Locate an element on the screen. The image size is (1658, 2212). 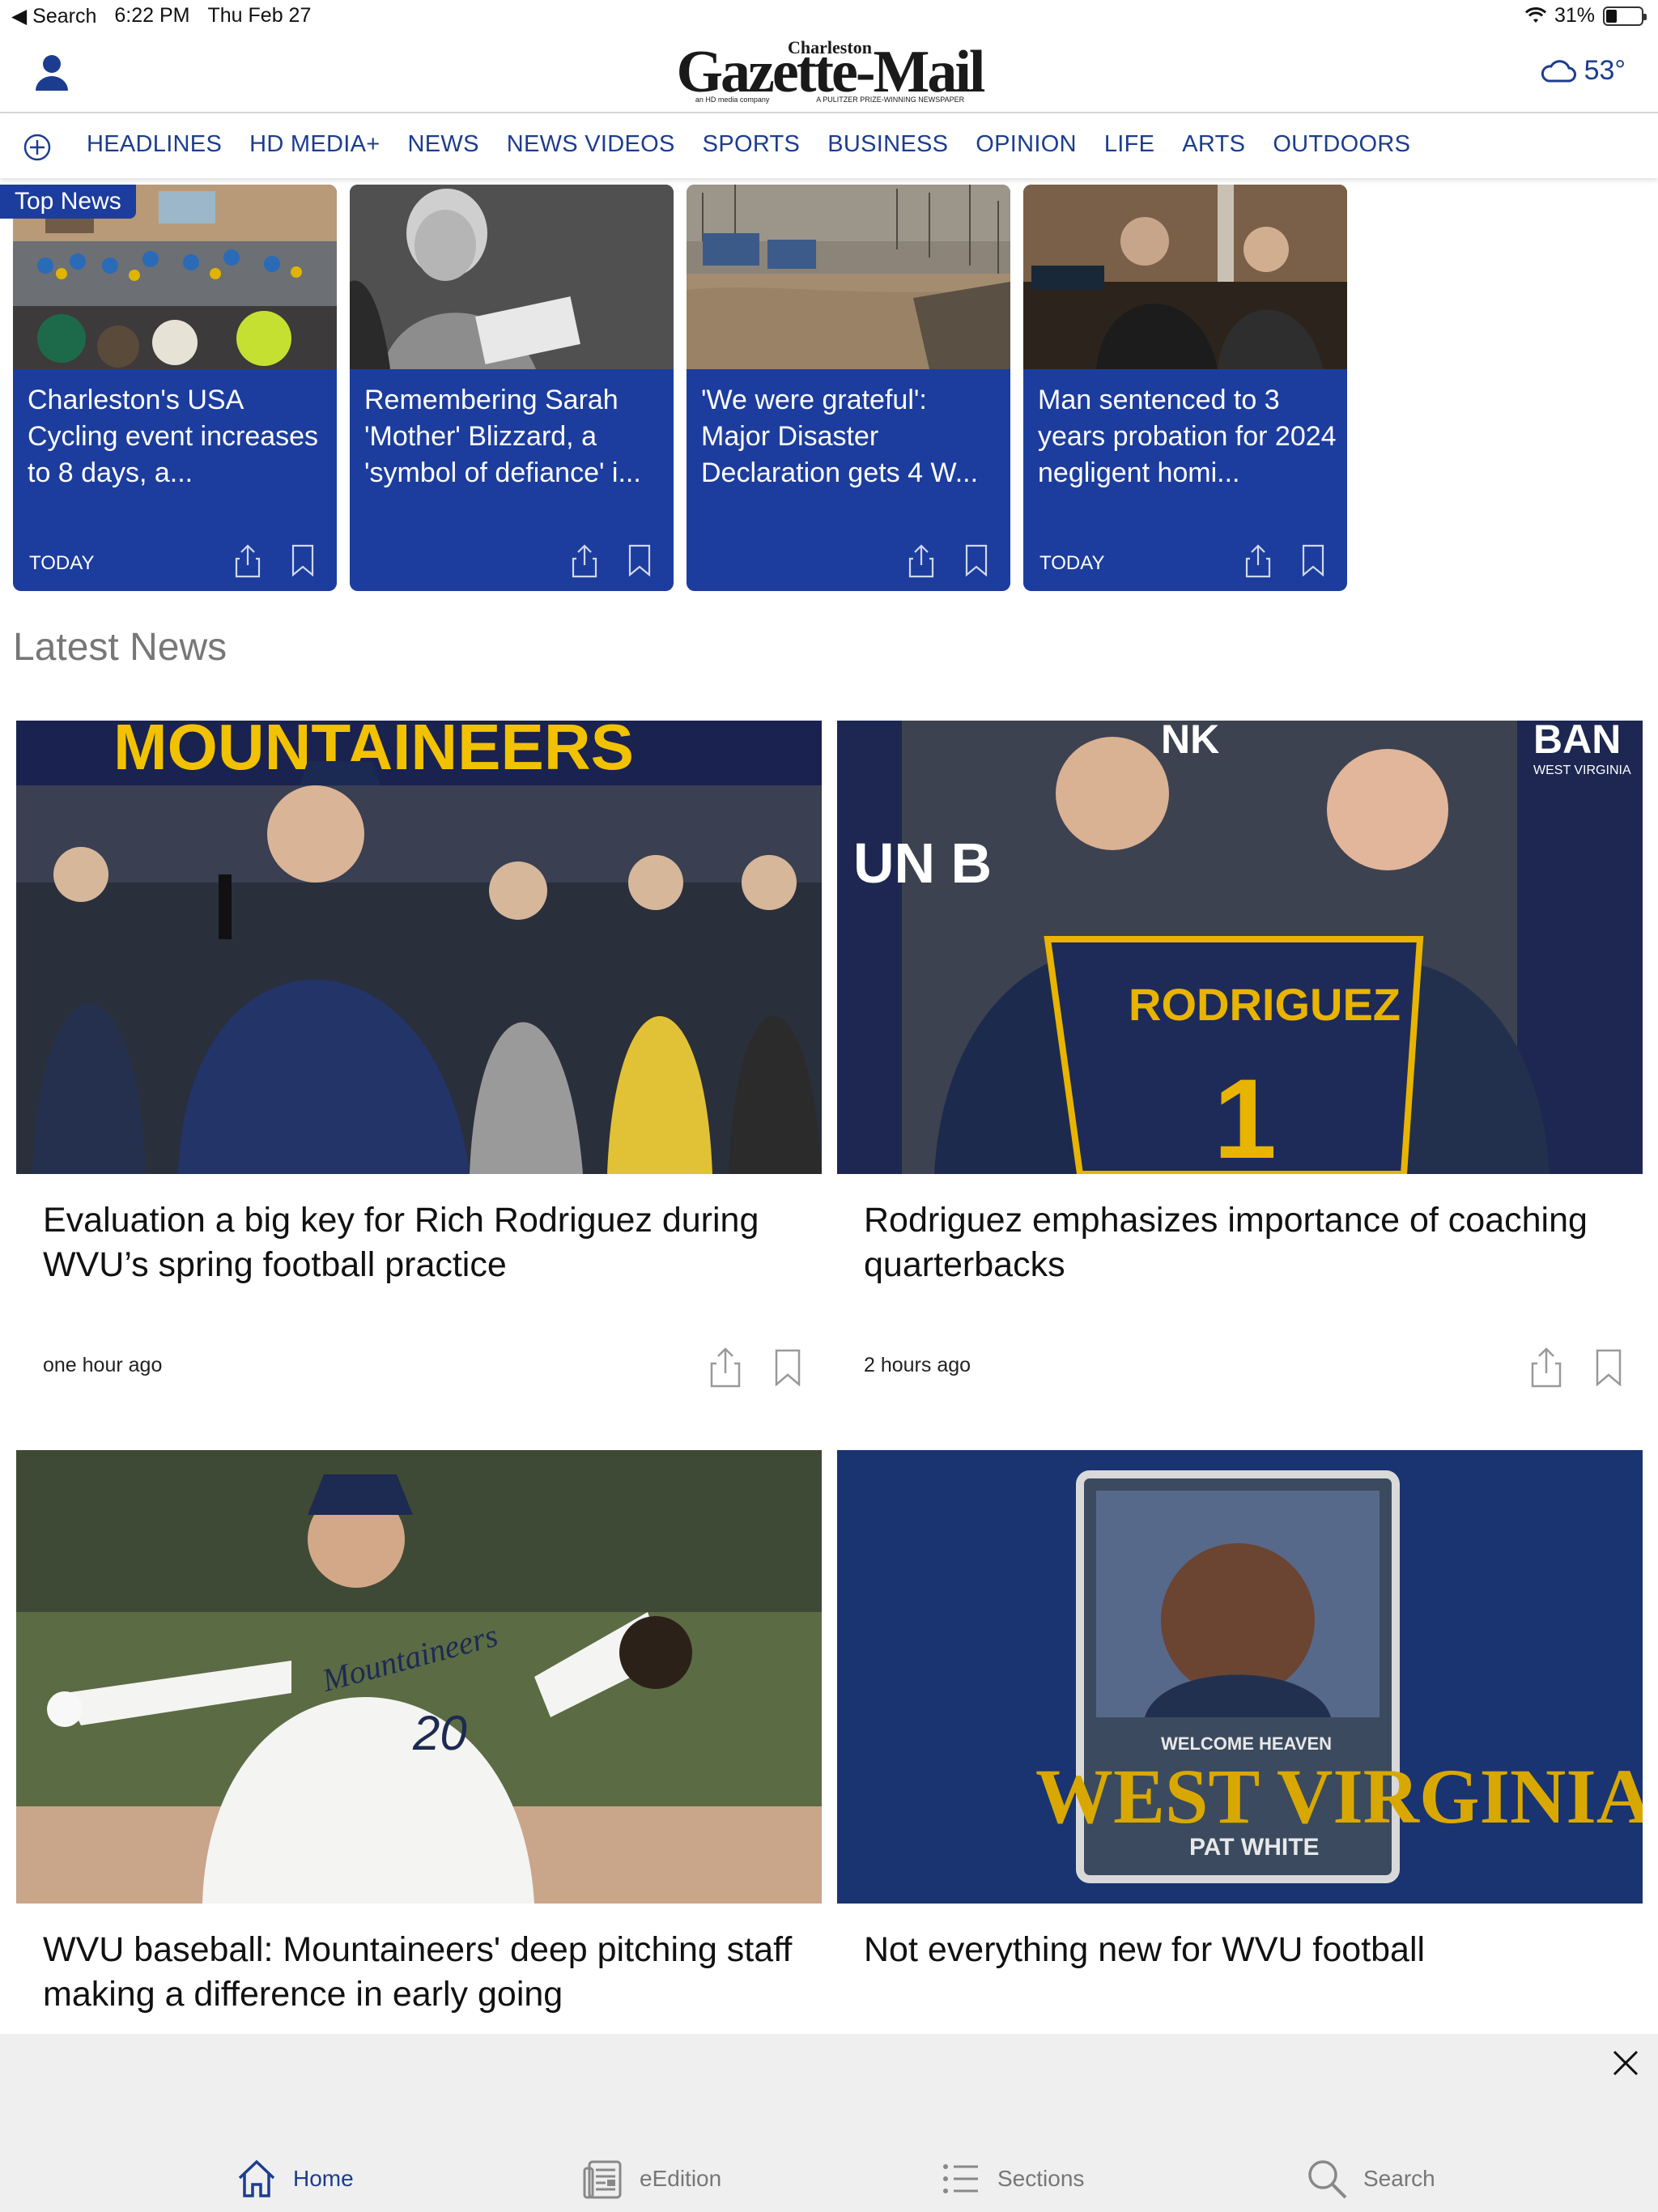
search-icon is located at coordinates (1327, 2180).